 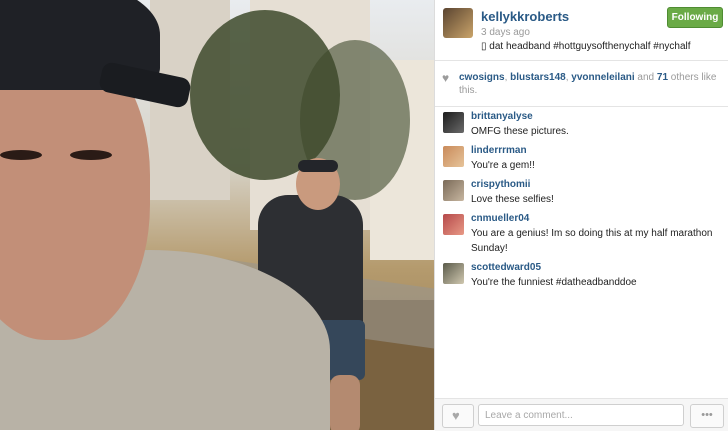 I want to click on runner-headband, so click(x=318, y=166).